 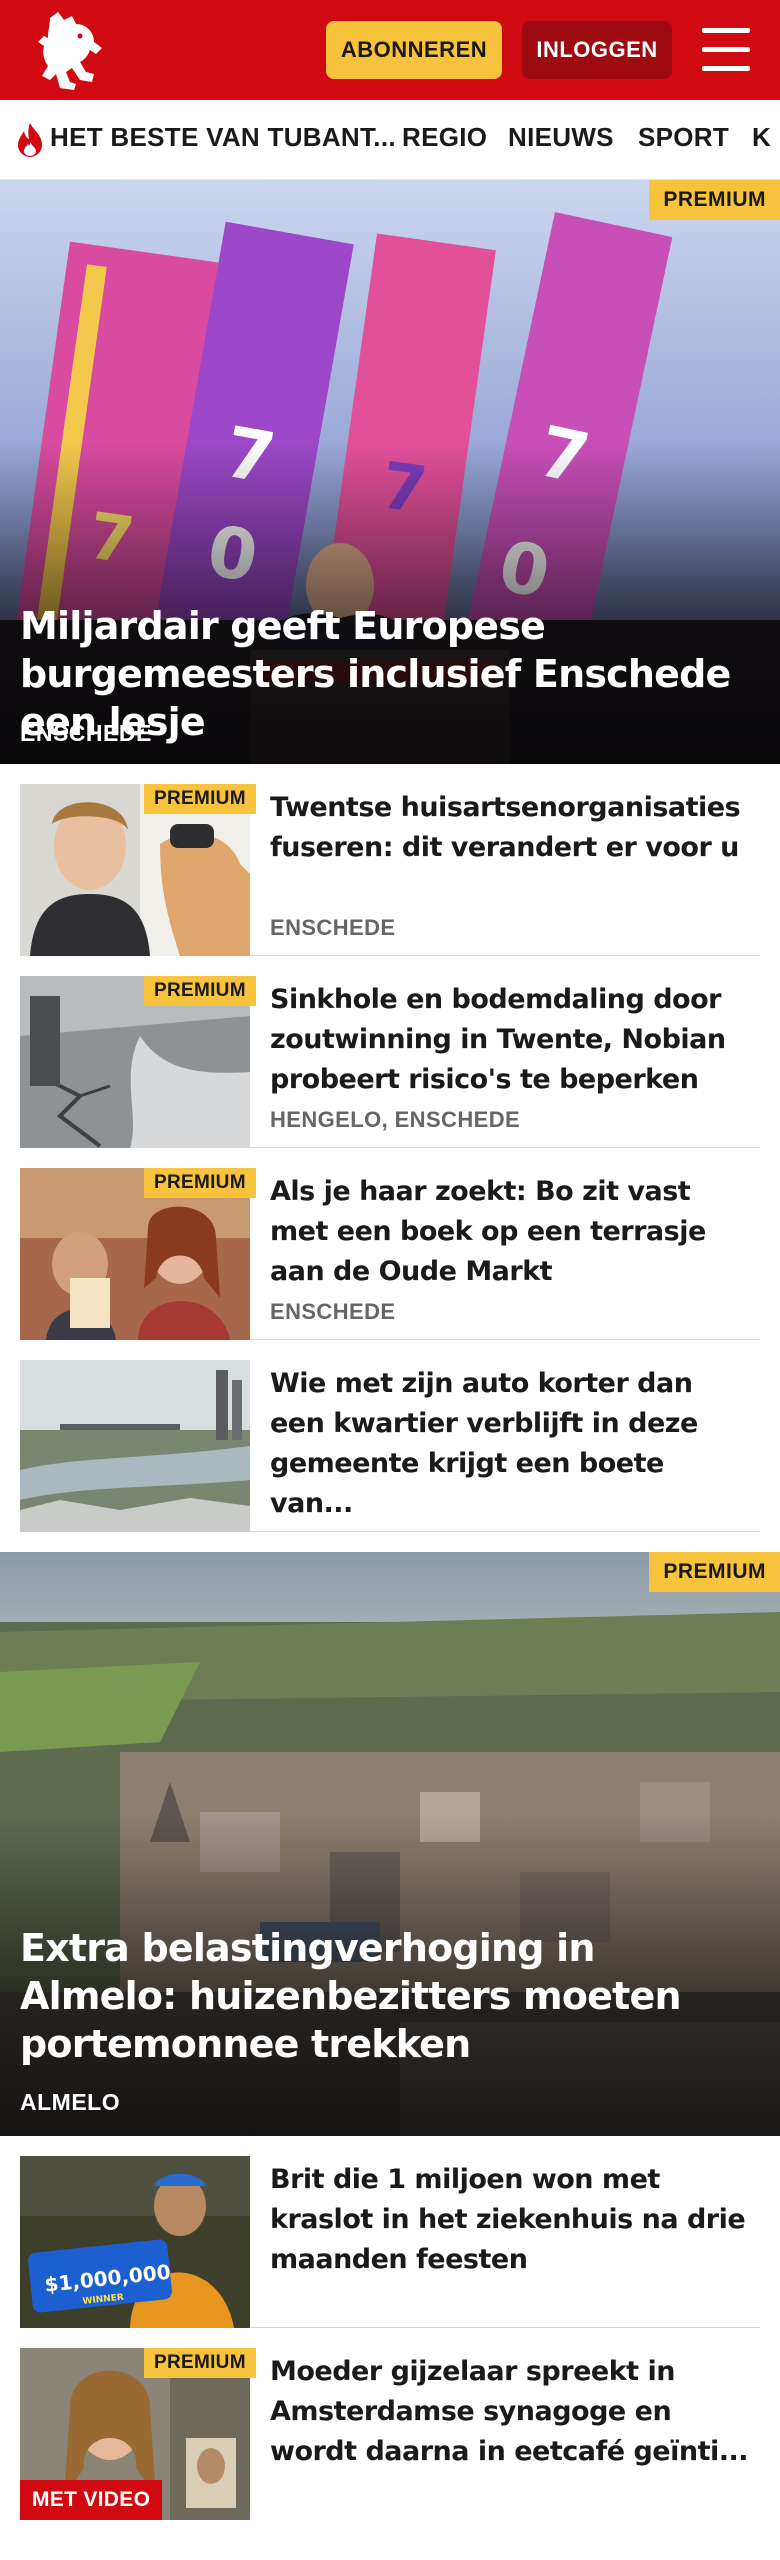 I want to click on nav-item-partial: K, so click(x=761, y=137).